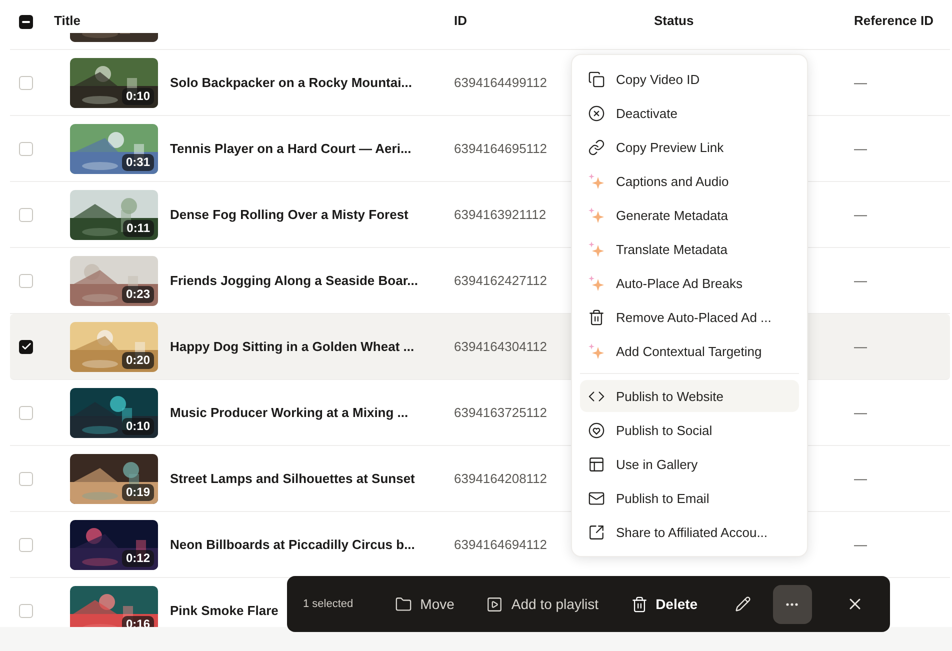  Describe the element at coordinates (501, 148) in the screenshot. I see `video-id: 6394164695112` at that location.